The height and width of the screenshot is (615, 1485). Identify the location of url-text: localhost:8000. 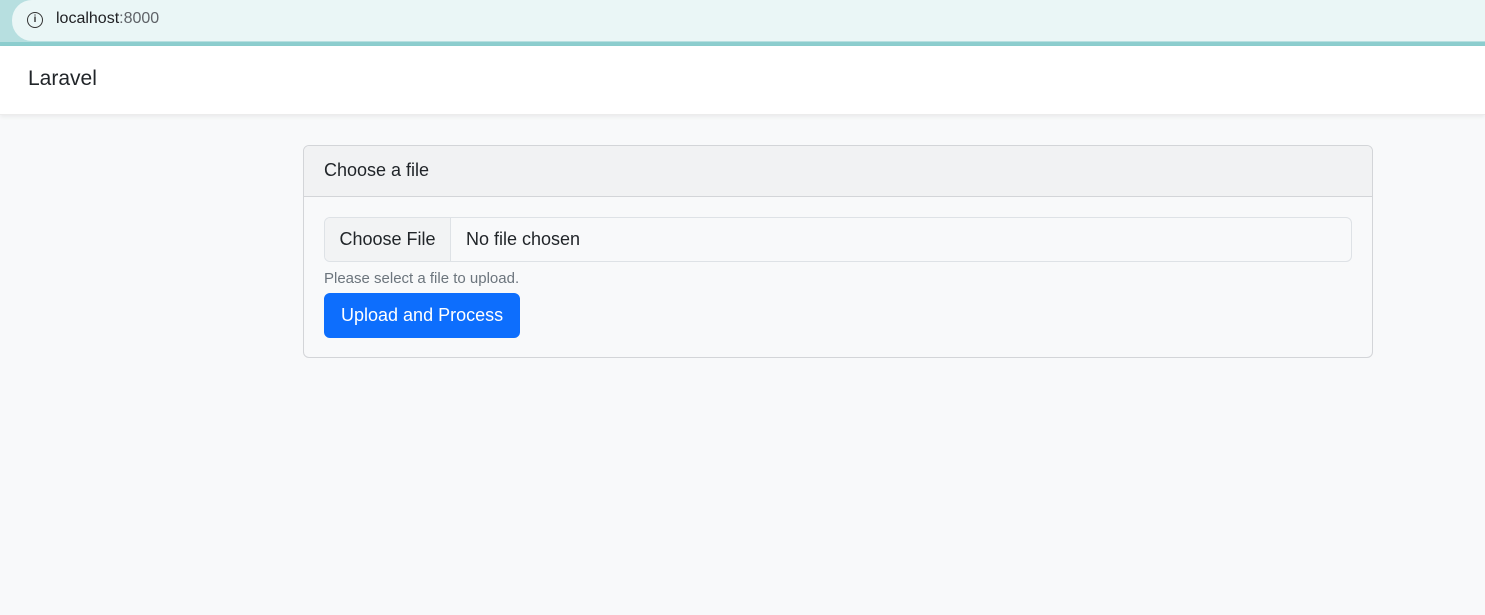
(107, 19).